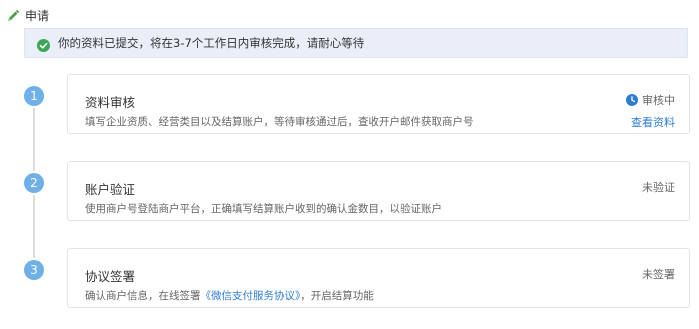 The width and height of the screenshot is (699, 329). Describe the element at coordinates (653, 122) in the screenshot. I see `view-materials-link: 查看资料` at that location.